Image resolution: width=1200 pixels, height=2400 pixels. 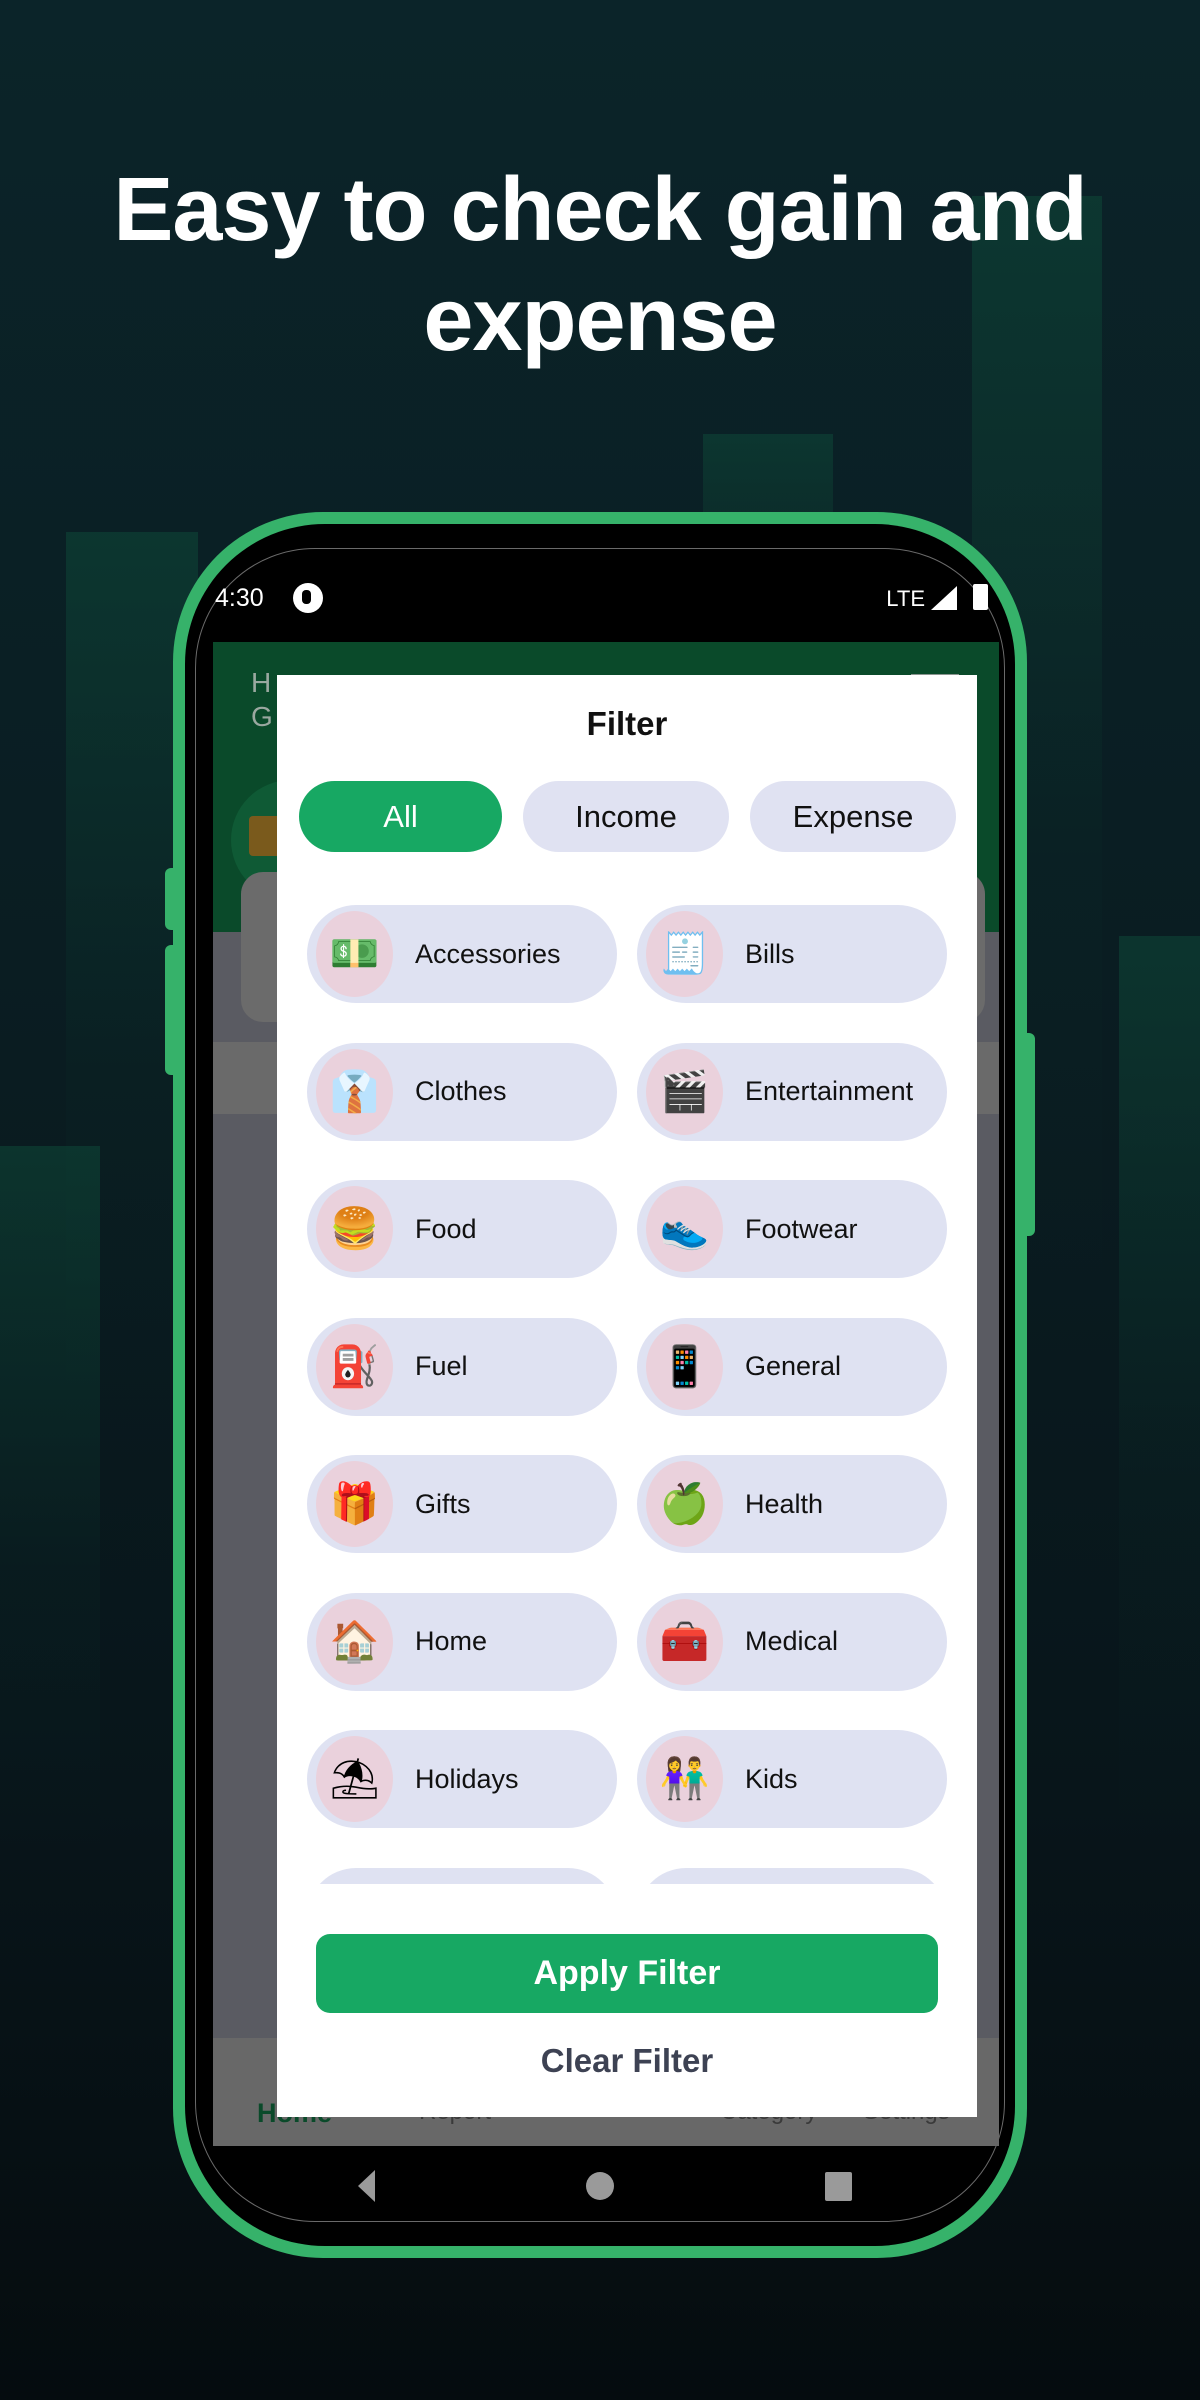 I want to click on status-time: 4:30, so click(x=239, y=598).